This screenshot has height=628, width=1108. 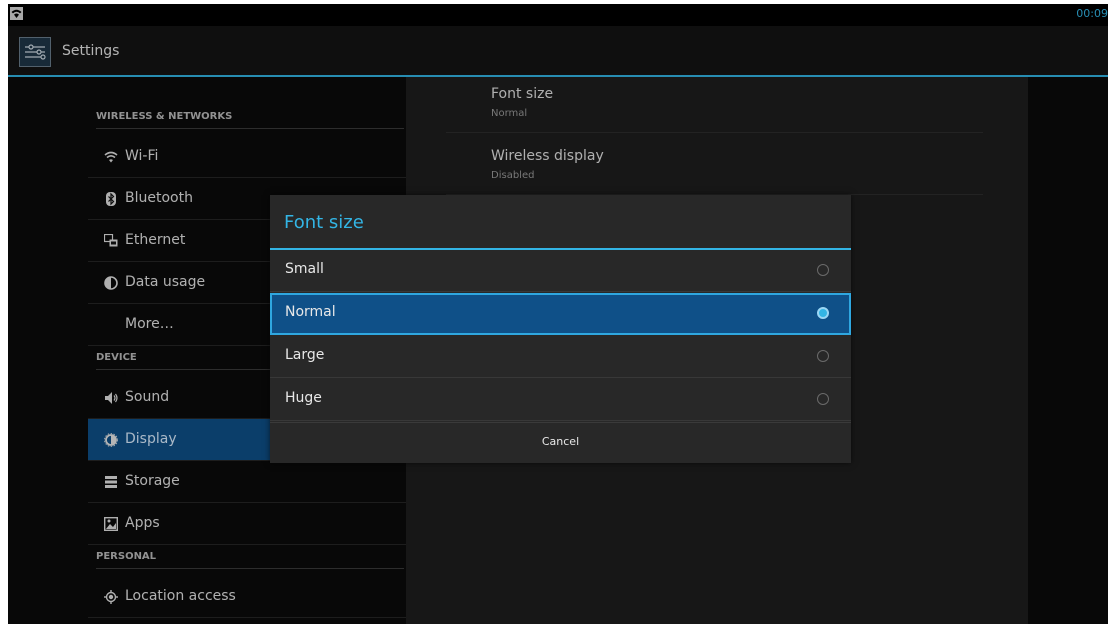 I want to click on option-label: Large, so click(x=305, y=355).